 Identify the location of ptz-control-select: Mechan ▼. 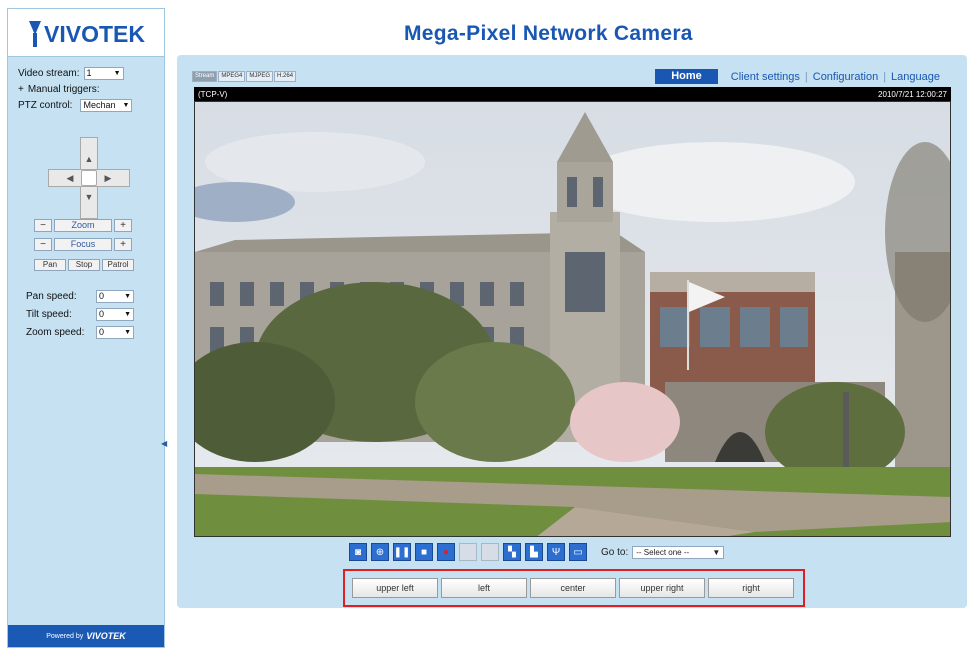
(106, 105).